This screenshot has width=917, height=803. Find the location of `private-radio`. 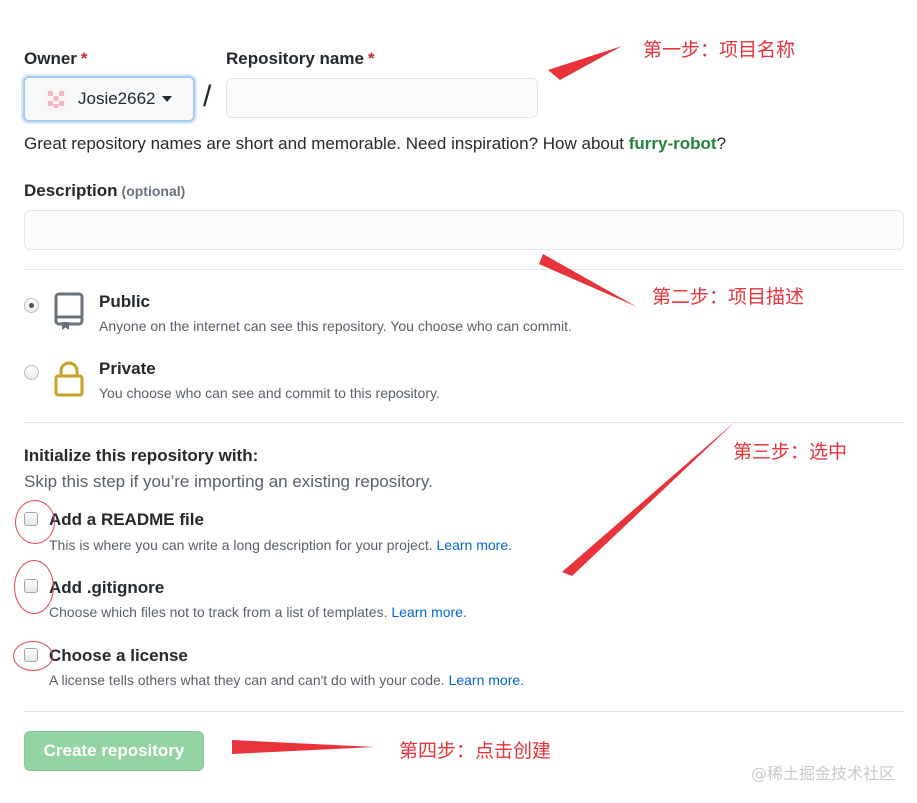

private-radio is located at coordinates (31, 372).